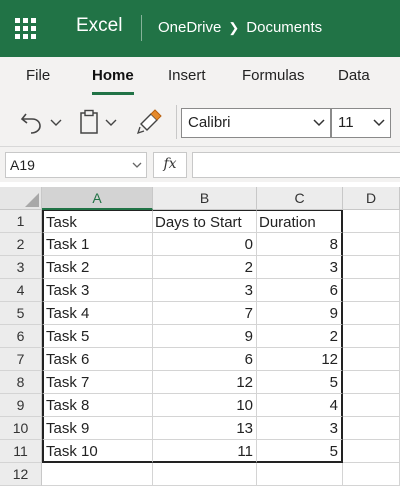 The height and width of the screenshot is (496, 400). Describe the element at coordinates (205, 221) in the screenshot. I see `cell: Days to Start` at that location.